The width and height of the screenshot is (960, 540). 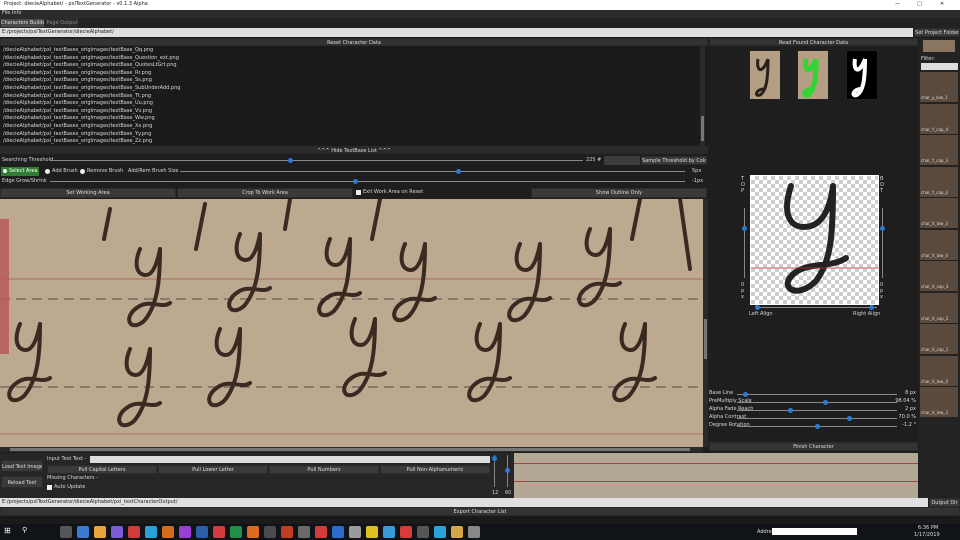 What do you see at coordinates (897, 4) in the screenshot?
I see `minimize-icon: —` at bounding box center [897, 4].